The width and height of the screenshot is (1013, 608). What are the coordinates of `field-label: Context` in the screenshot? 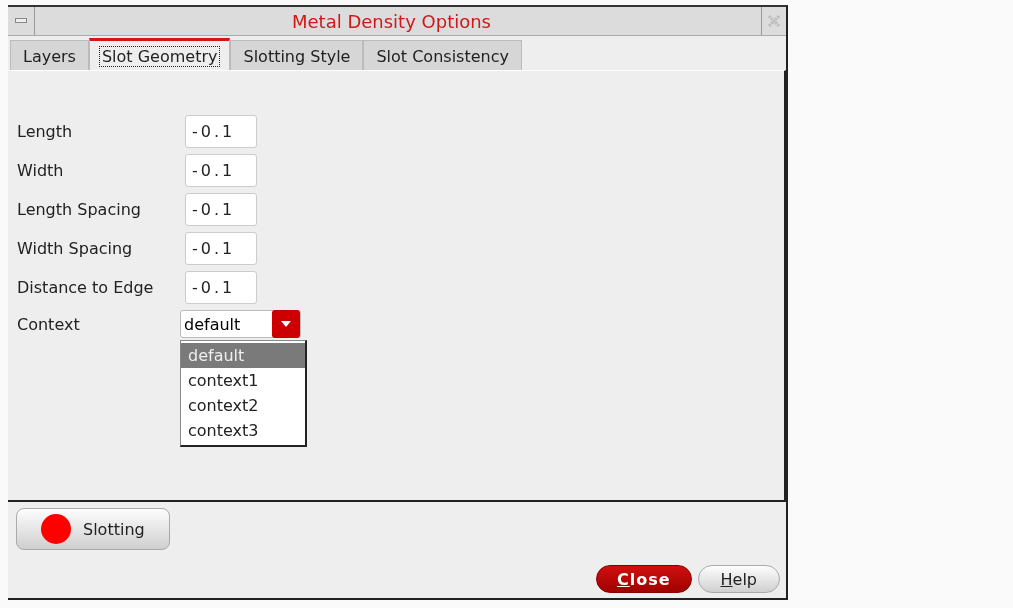 It's located at (49, 324).